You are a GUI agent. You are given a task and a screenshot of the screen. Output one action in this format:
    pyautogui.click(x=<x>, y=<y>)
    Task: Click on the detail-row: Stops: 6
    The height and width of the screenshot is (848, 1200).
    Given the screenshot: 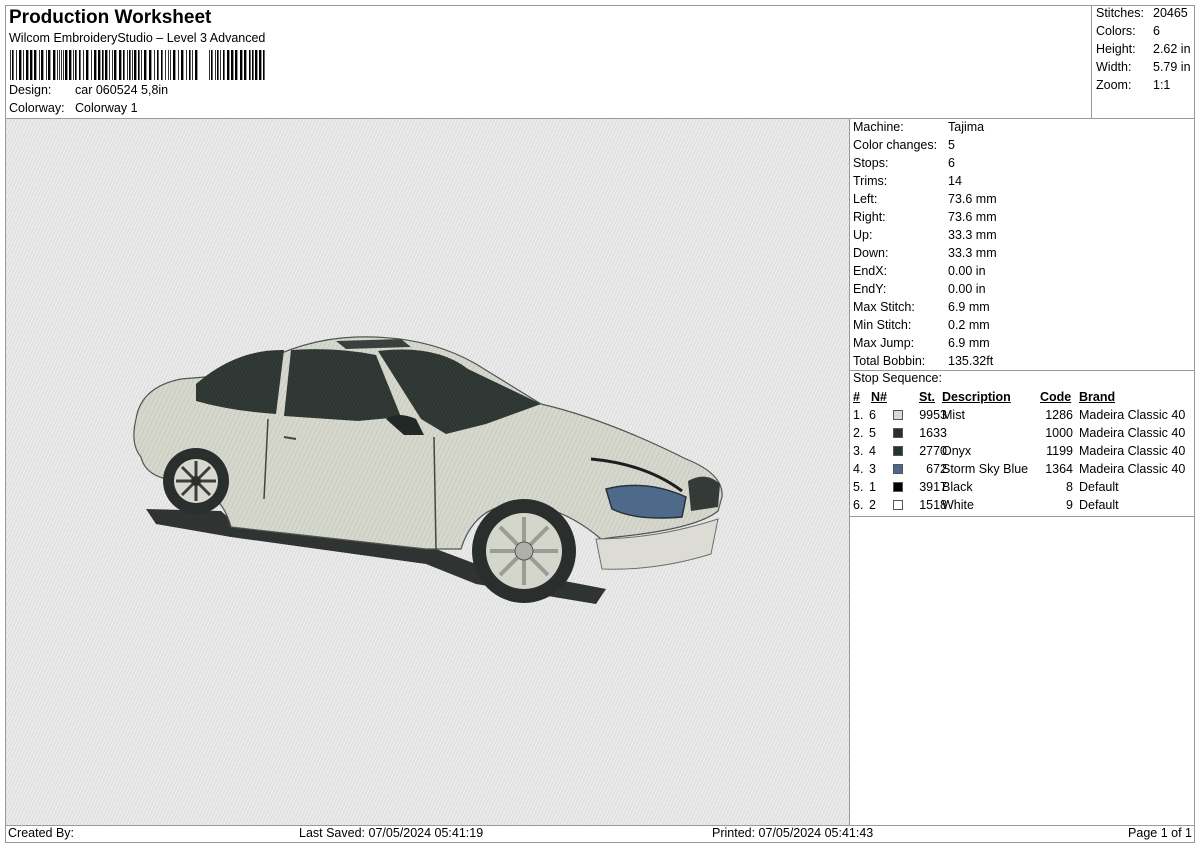 What is the action you would take?
    pyautogui.click(x=904, y=163)
    